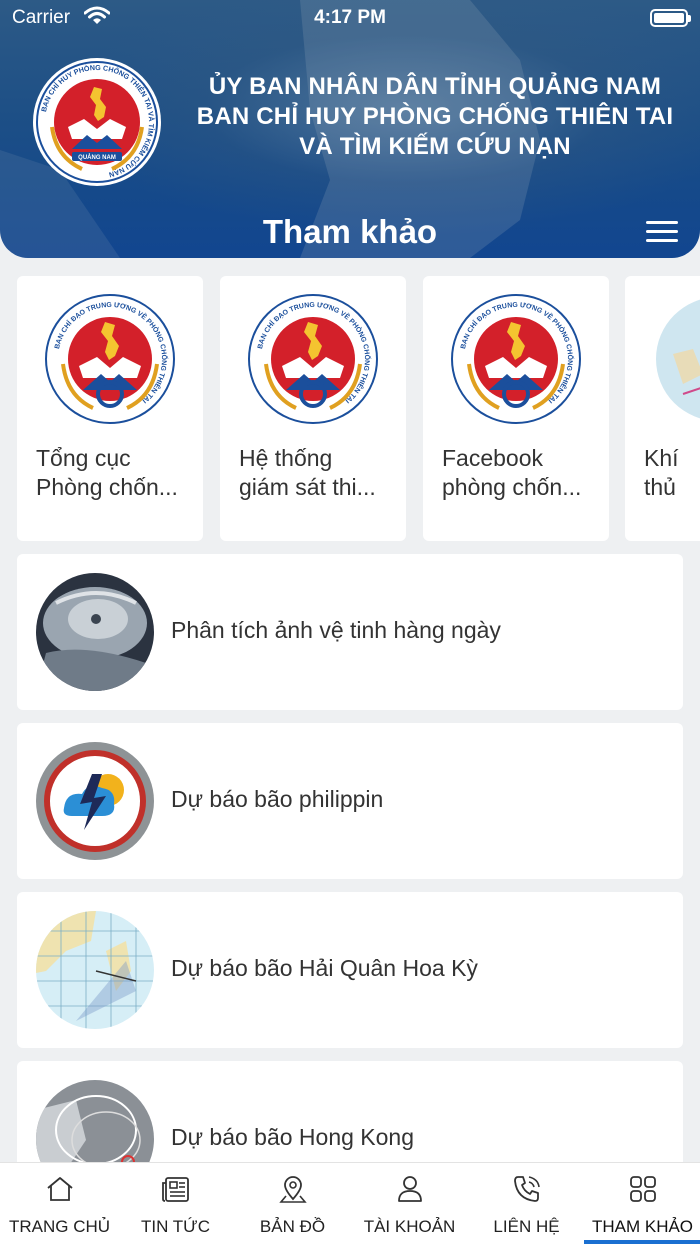 This screenshot has width=700, height=1244. I want to click on tab-news: TIN TỨC, so click(175, 1203).